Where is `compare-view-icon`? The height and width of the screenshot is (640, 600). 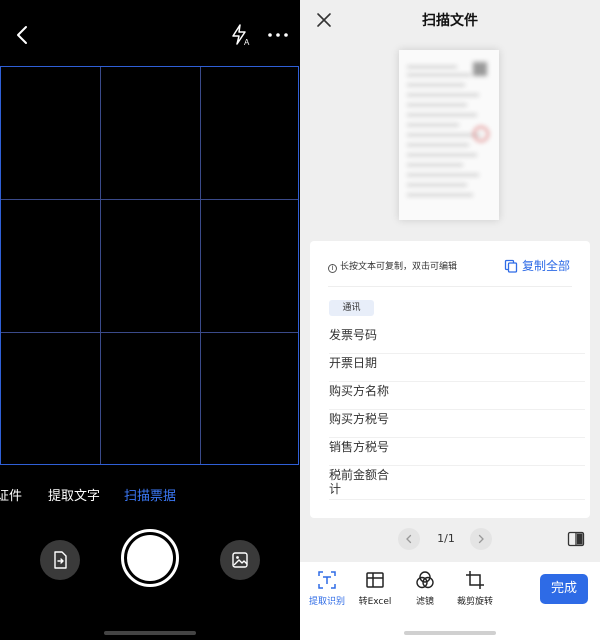
compare-view-icon is located at coordinates (576, 539).